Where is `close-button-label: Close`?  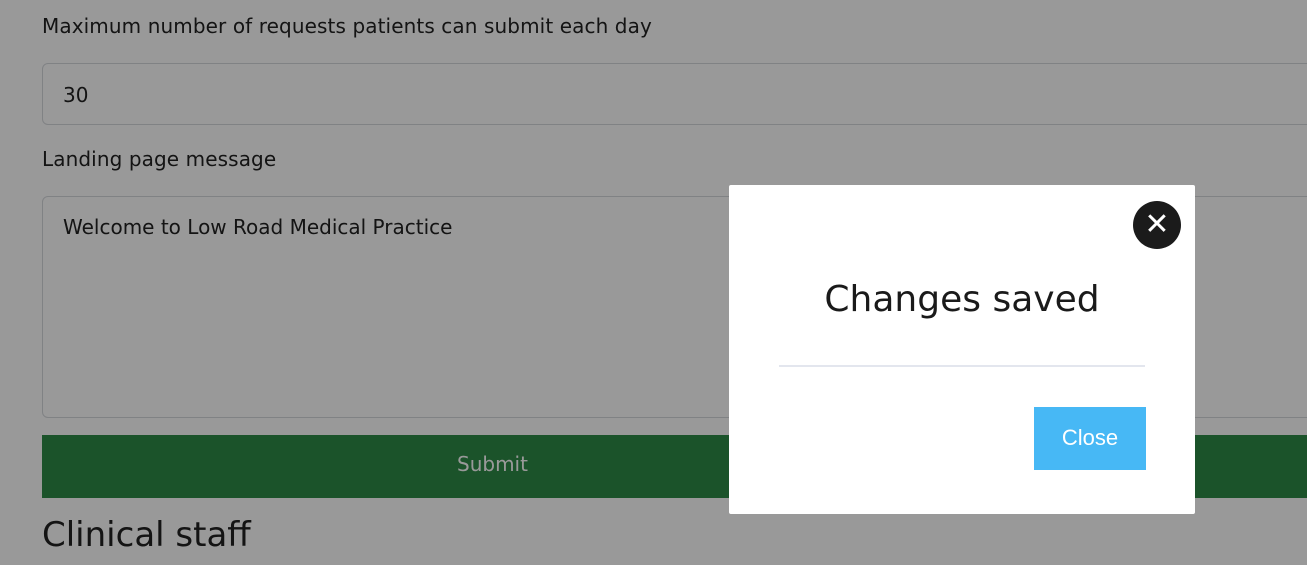 close-button-label: Close is located at coordinates (1090, 437).